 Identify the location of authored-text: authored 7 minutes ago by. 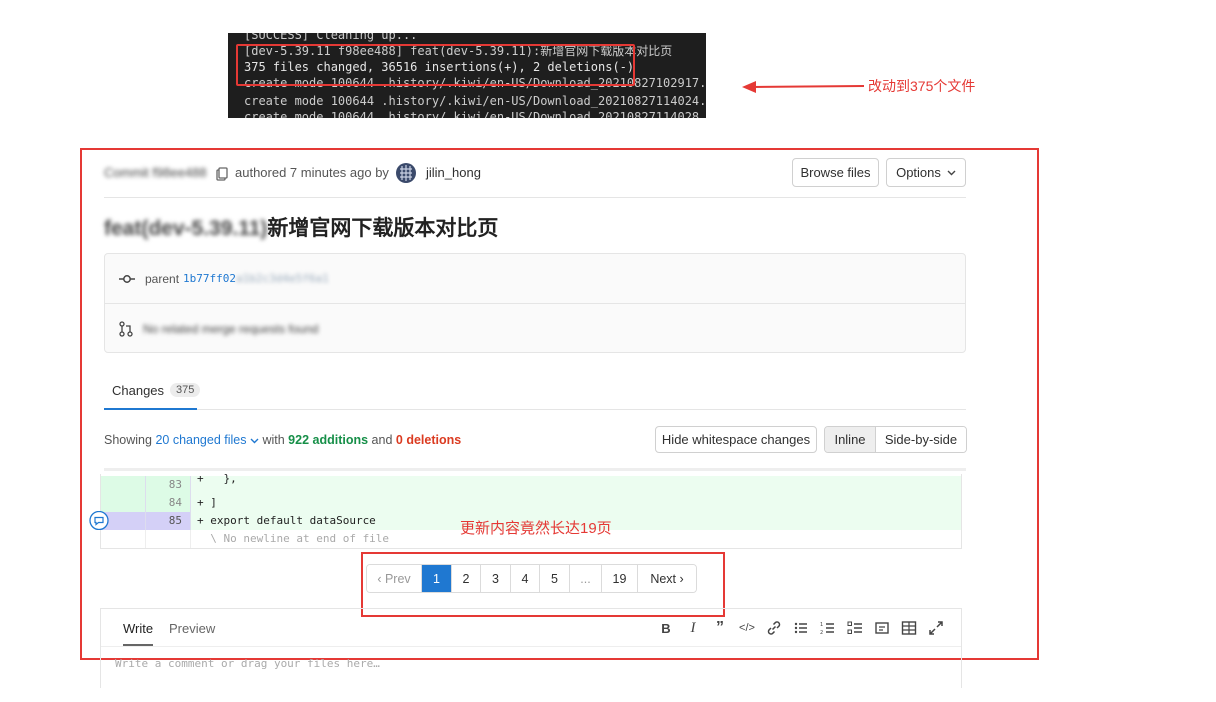
(312, 172).